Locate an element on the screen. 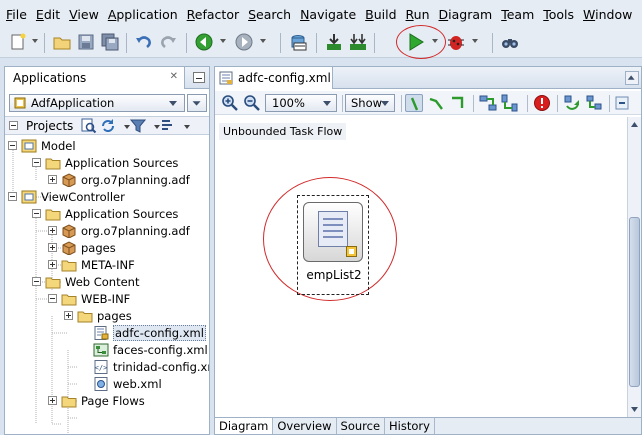 Image resolution: width=642 pixels, height=435 pixels. refresh-dropdown-chevron-icon is located at coordinates (125, 126).